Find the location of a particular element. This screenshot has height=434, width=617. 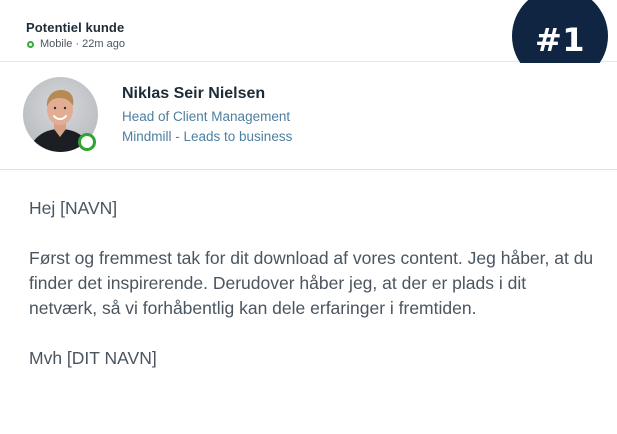

activity-status: Mobile · 22m ago is located at coordinates (75, 44).